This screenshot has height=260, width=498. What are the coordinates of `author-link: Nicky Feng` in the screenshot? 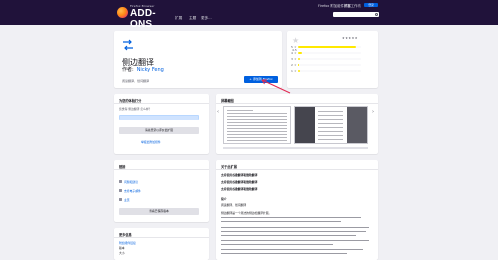 It's located at (150, 70).